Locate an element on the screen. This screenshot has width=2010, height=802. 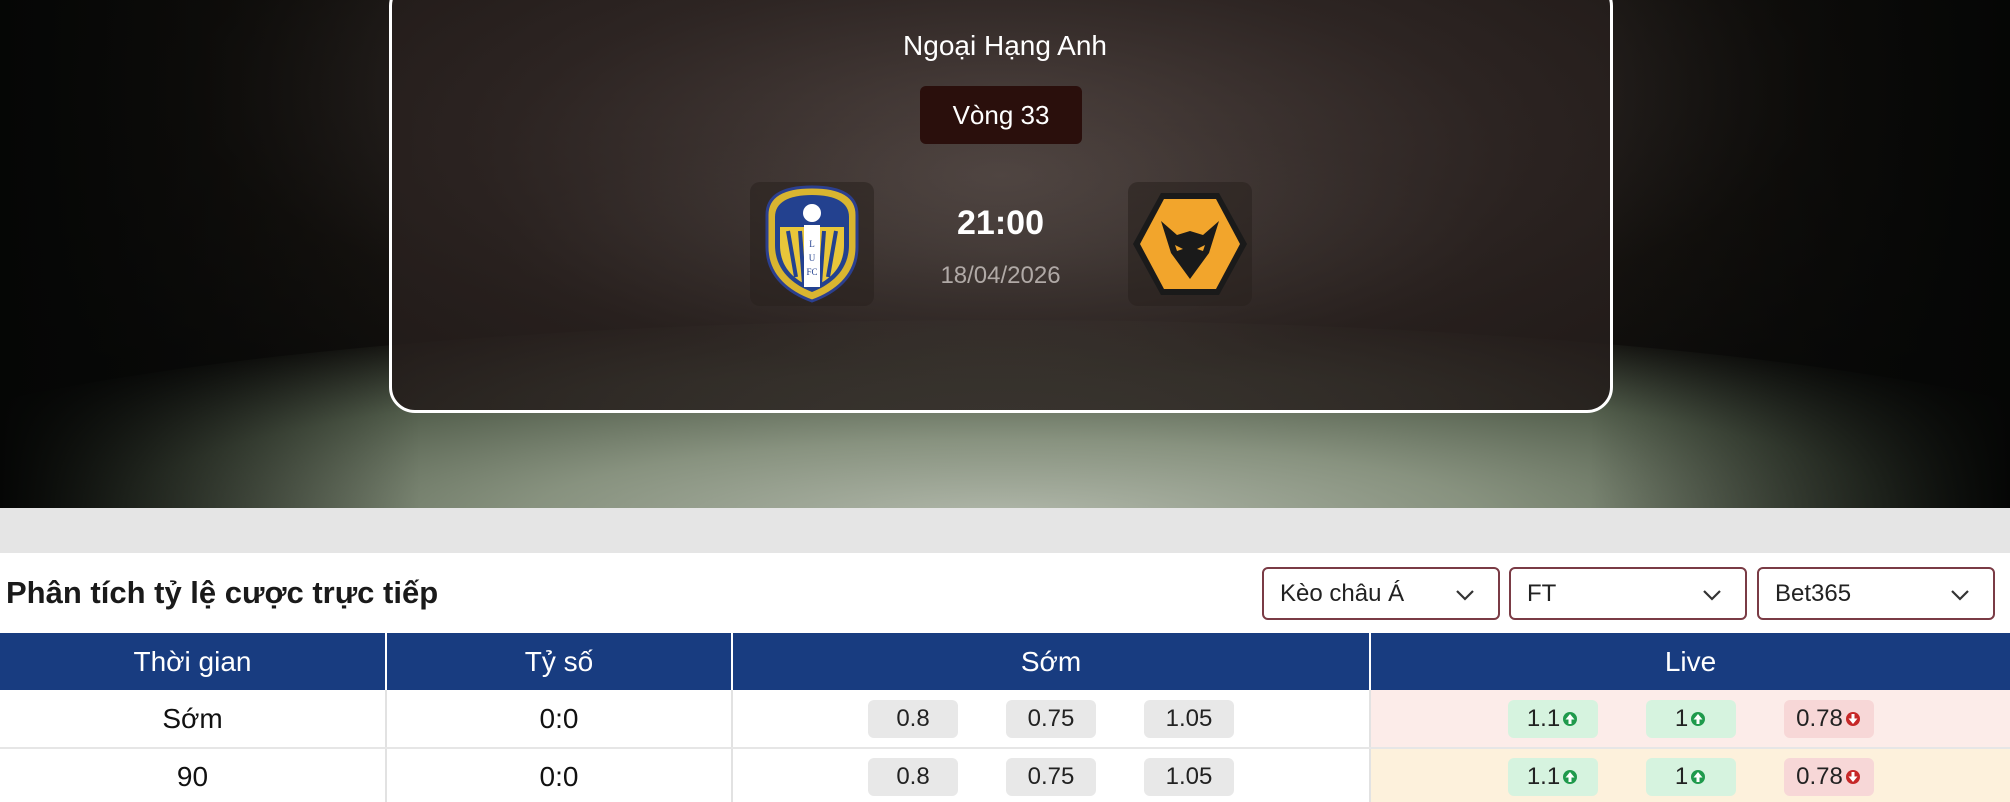
wolves-crest-icon is located at coordinates (1190, 244).